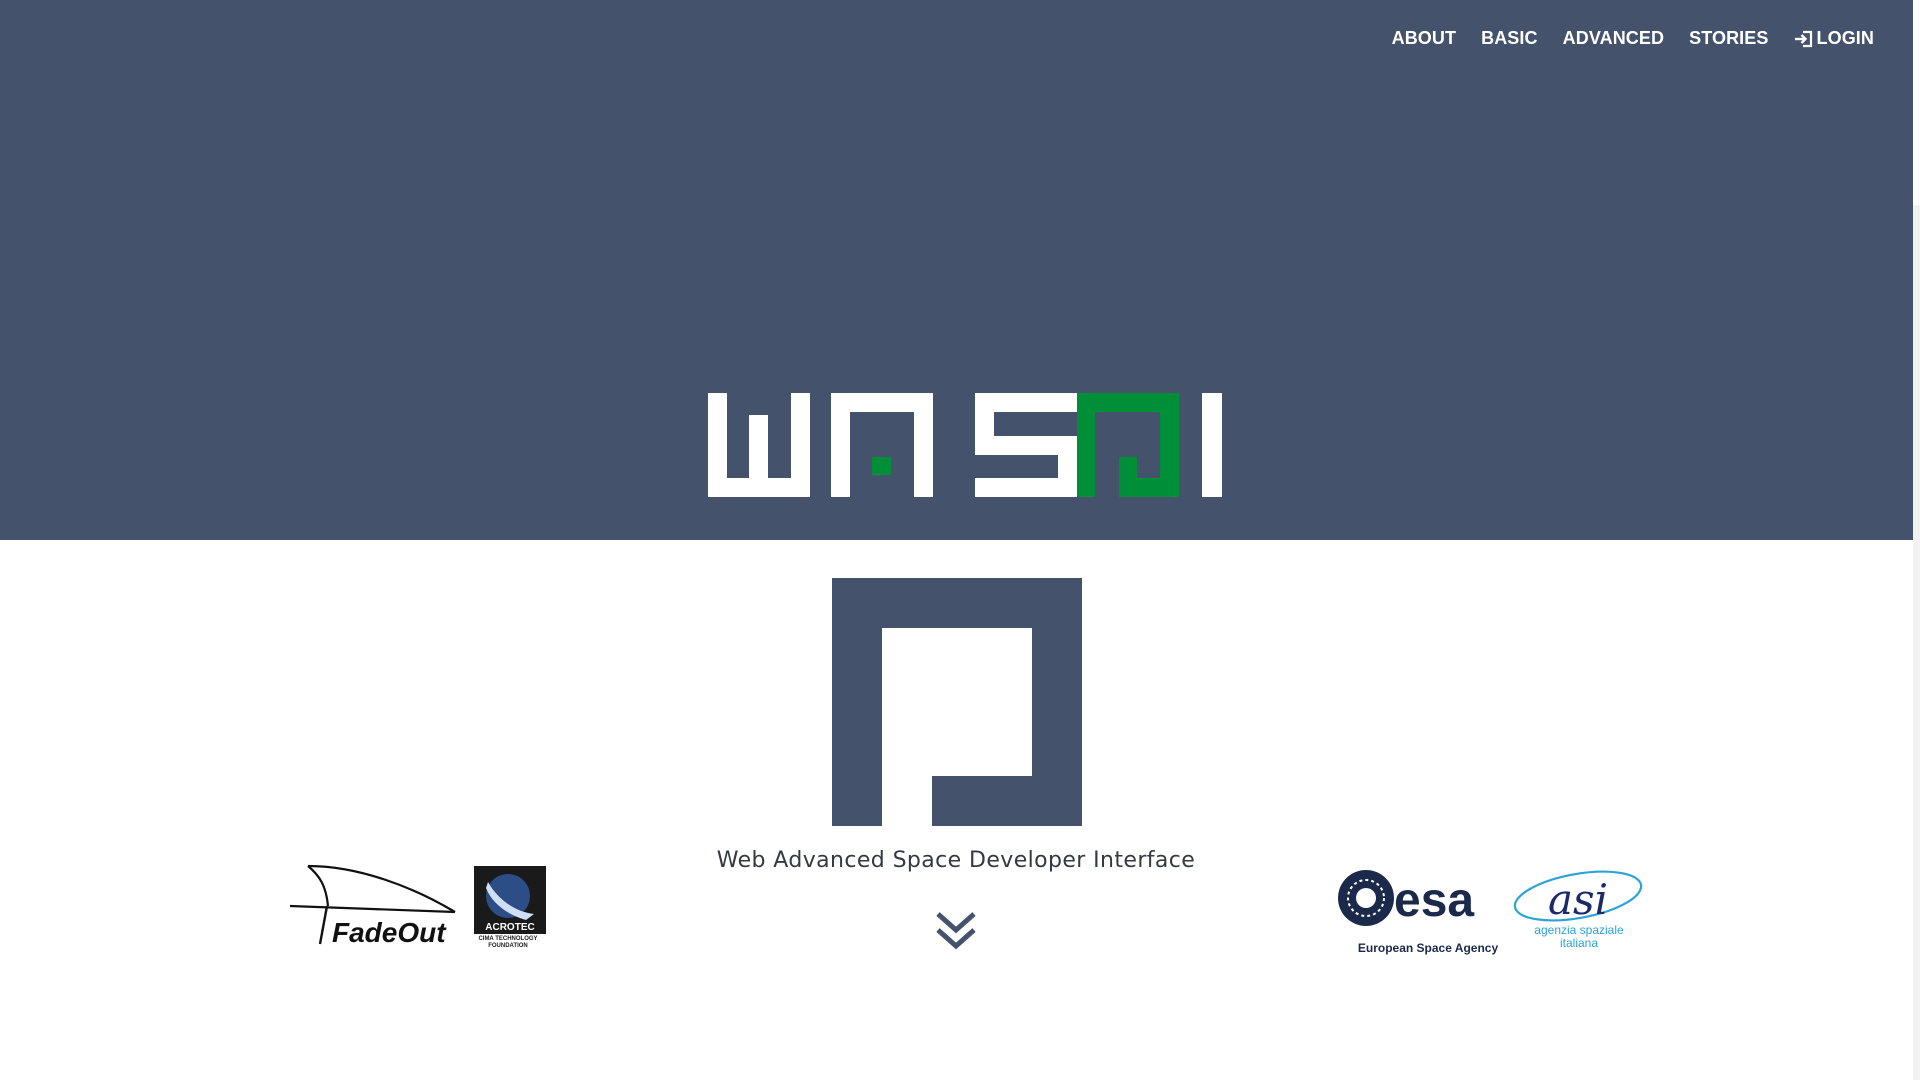 This screenshot has width=1920, height=1080. I want to click on asi-caption: agenzia spaziale italiana, so click(1579, 937).